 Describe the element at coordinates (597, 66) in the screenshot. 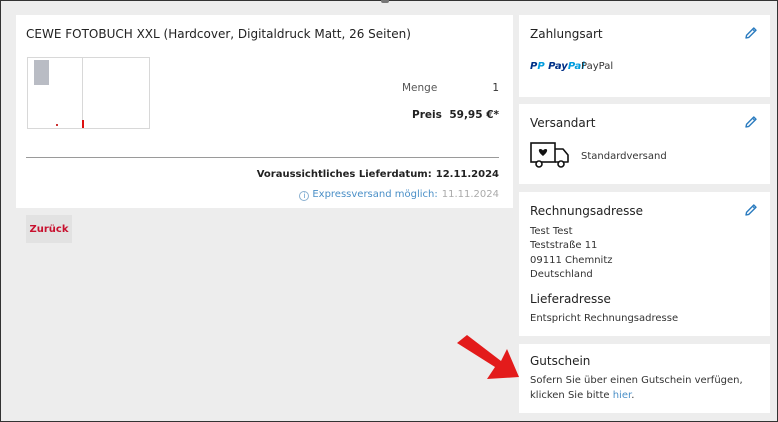

I see `payment-method: PayPal` at that location.